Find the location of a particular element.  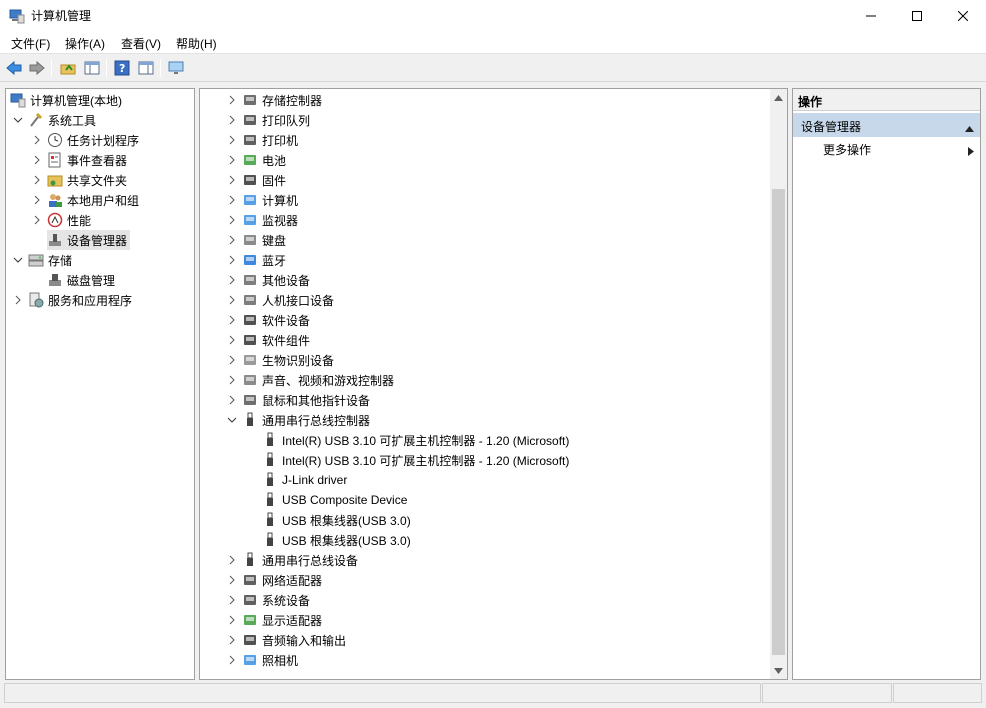

vertical-scrollbar is located at coordinates (778, 384).